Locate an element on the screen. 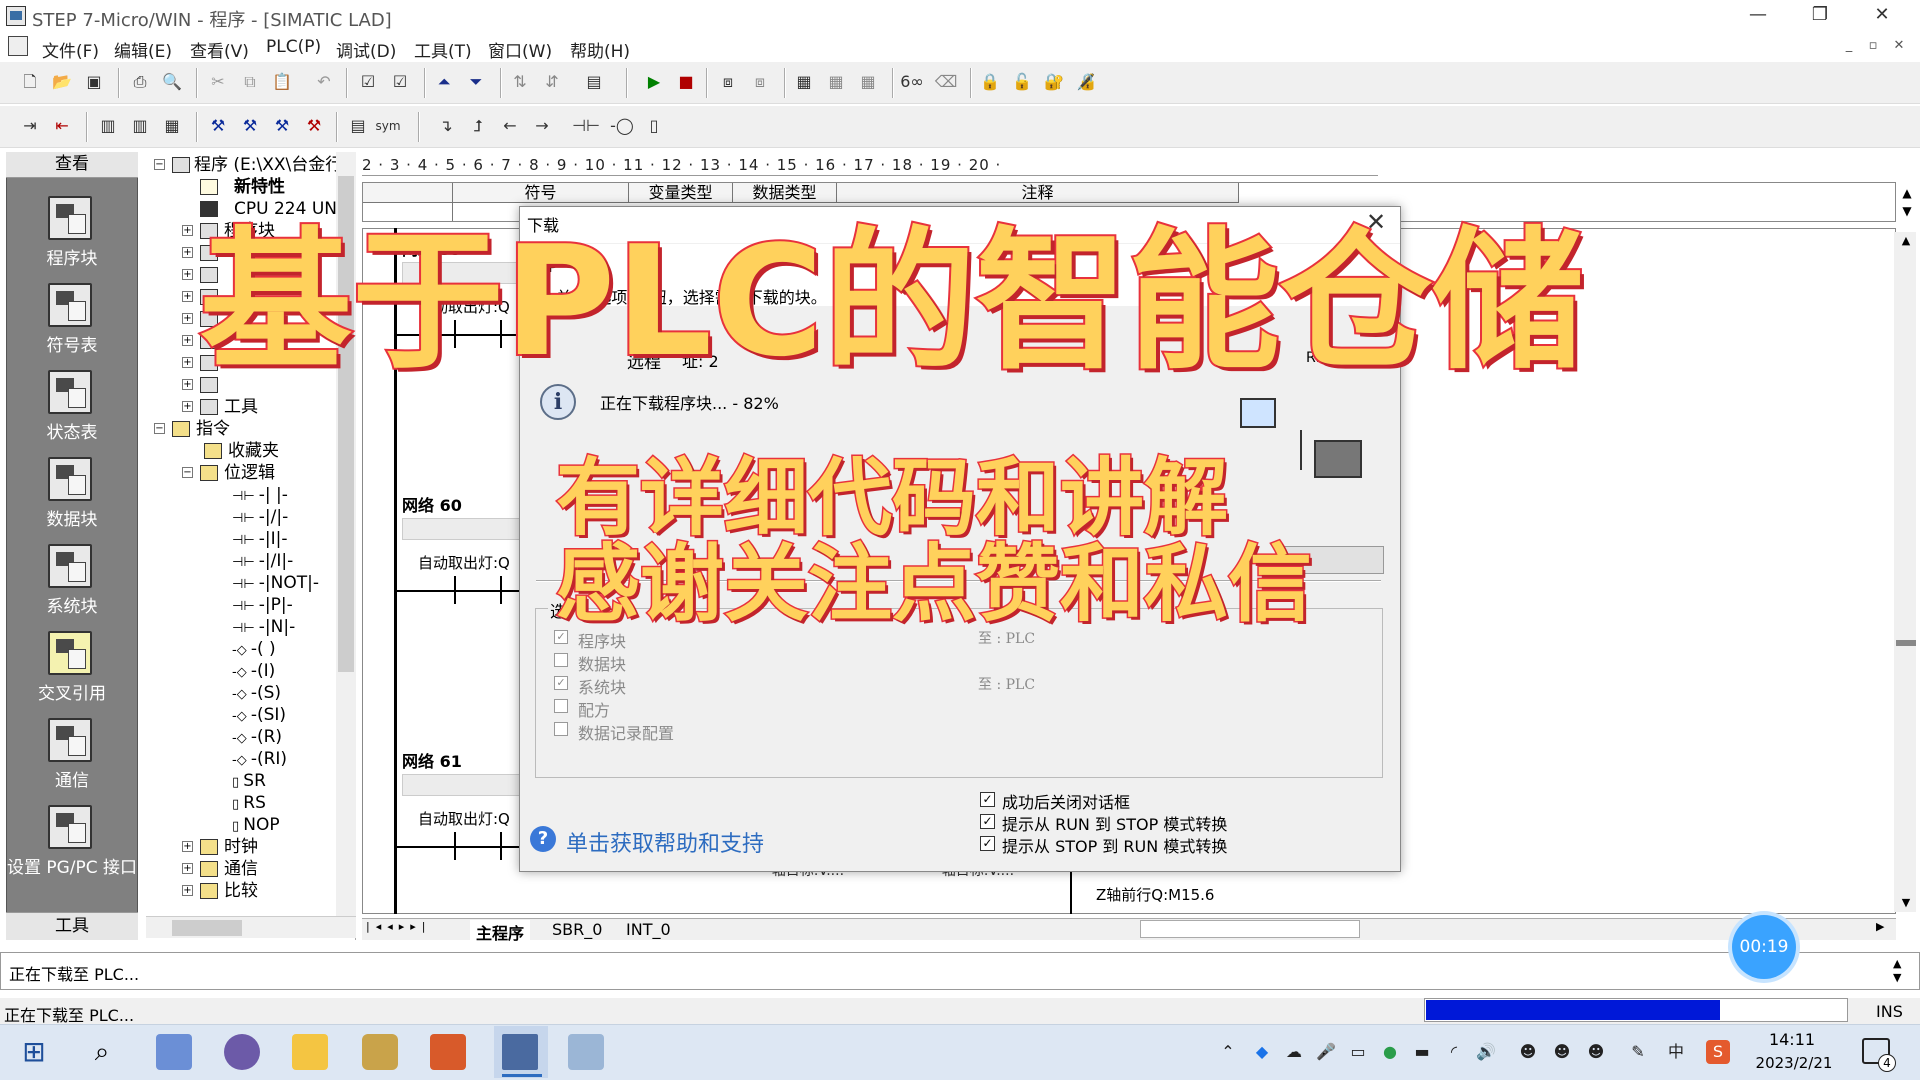 Image resolution: width=1920 pixels, height=1080 pixels. search-icon: ⌕ is located at coordinates (102, 1052).